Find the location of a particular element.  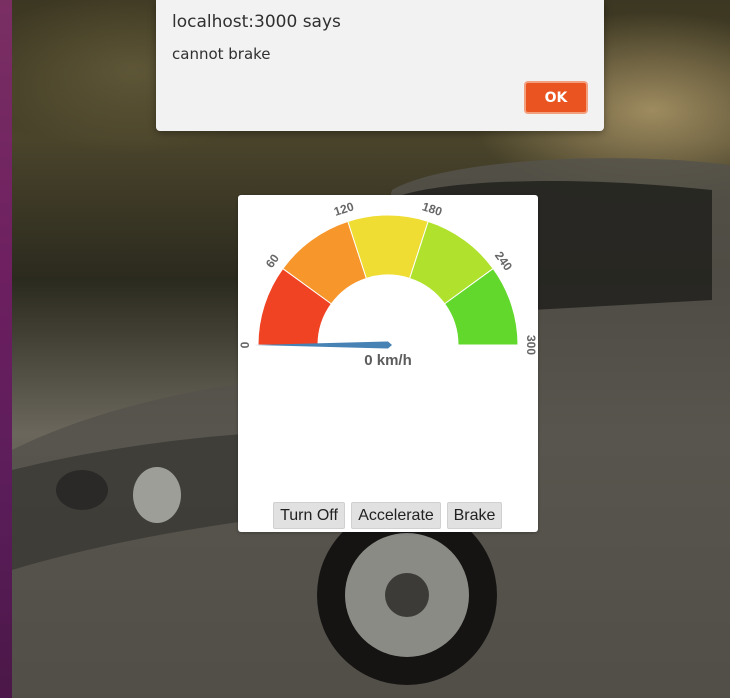

desktop-background-strip is located at coordinates (6, 349).